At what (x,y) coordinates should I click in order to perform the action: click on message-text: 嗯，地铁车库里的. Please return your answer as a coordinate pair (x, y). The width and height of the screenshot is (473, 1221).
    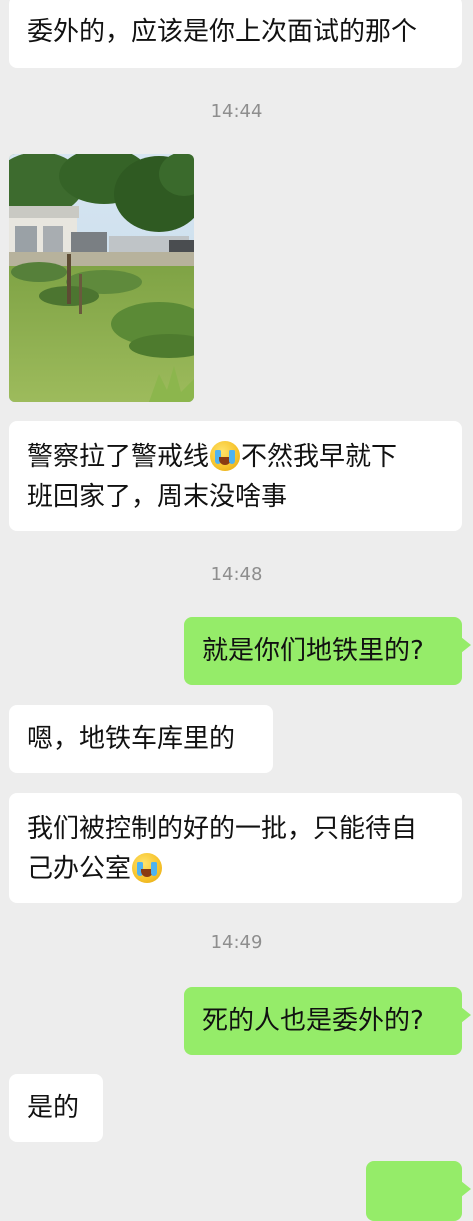
    Looking at the image, I should click on (131, 739).